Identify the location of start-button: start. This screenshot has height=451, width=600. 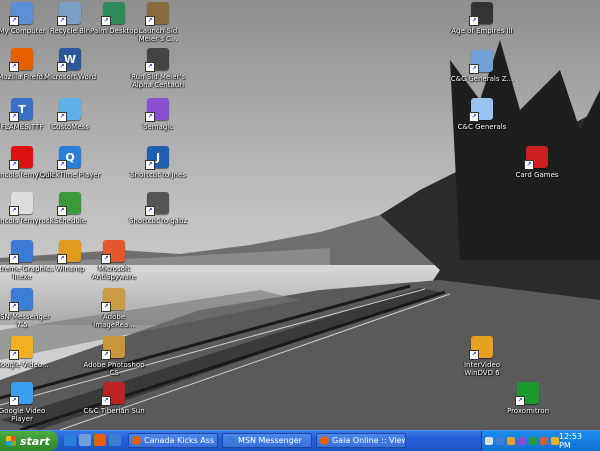
(29, 441).